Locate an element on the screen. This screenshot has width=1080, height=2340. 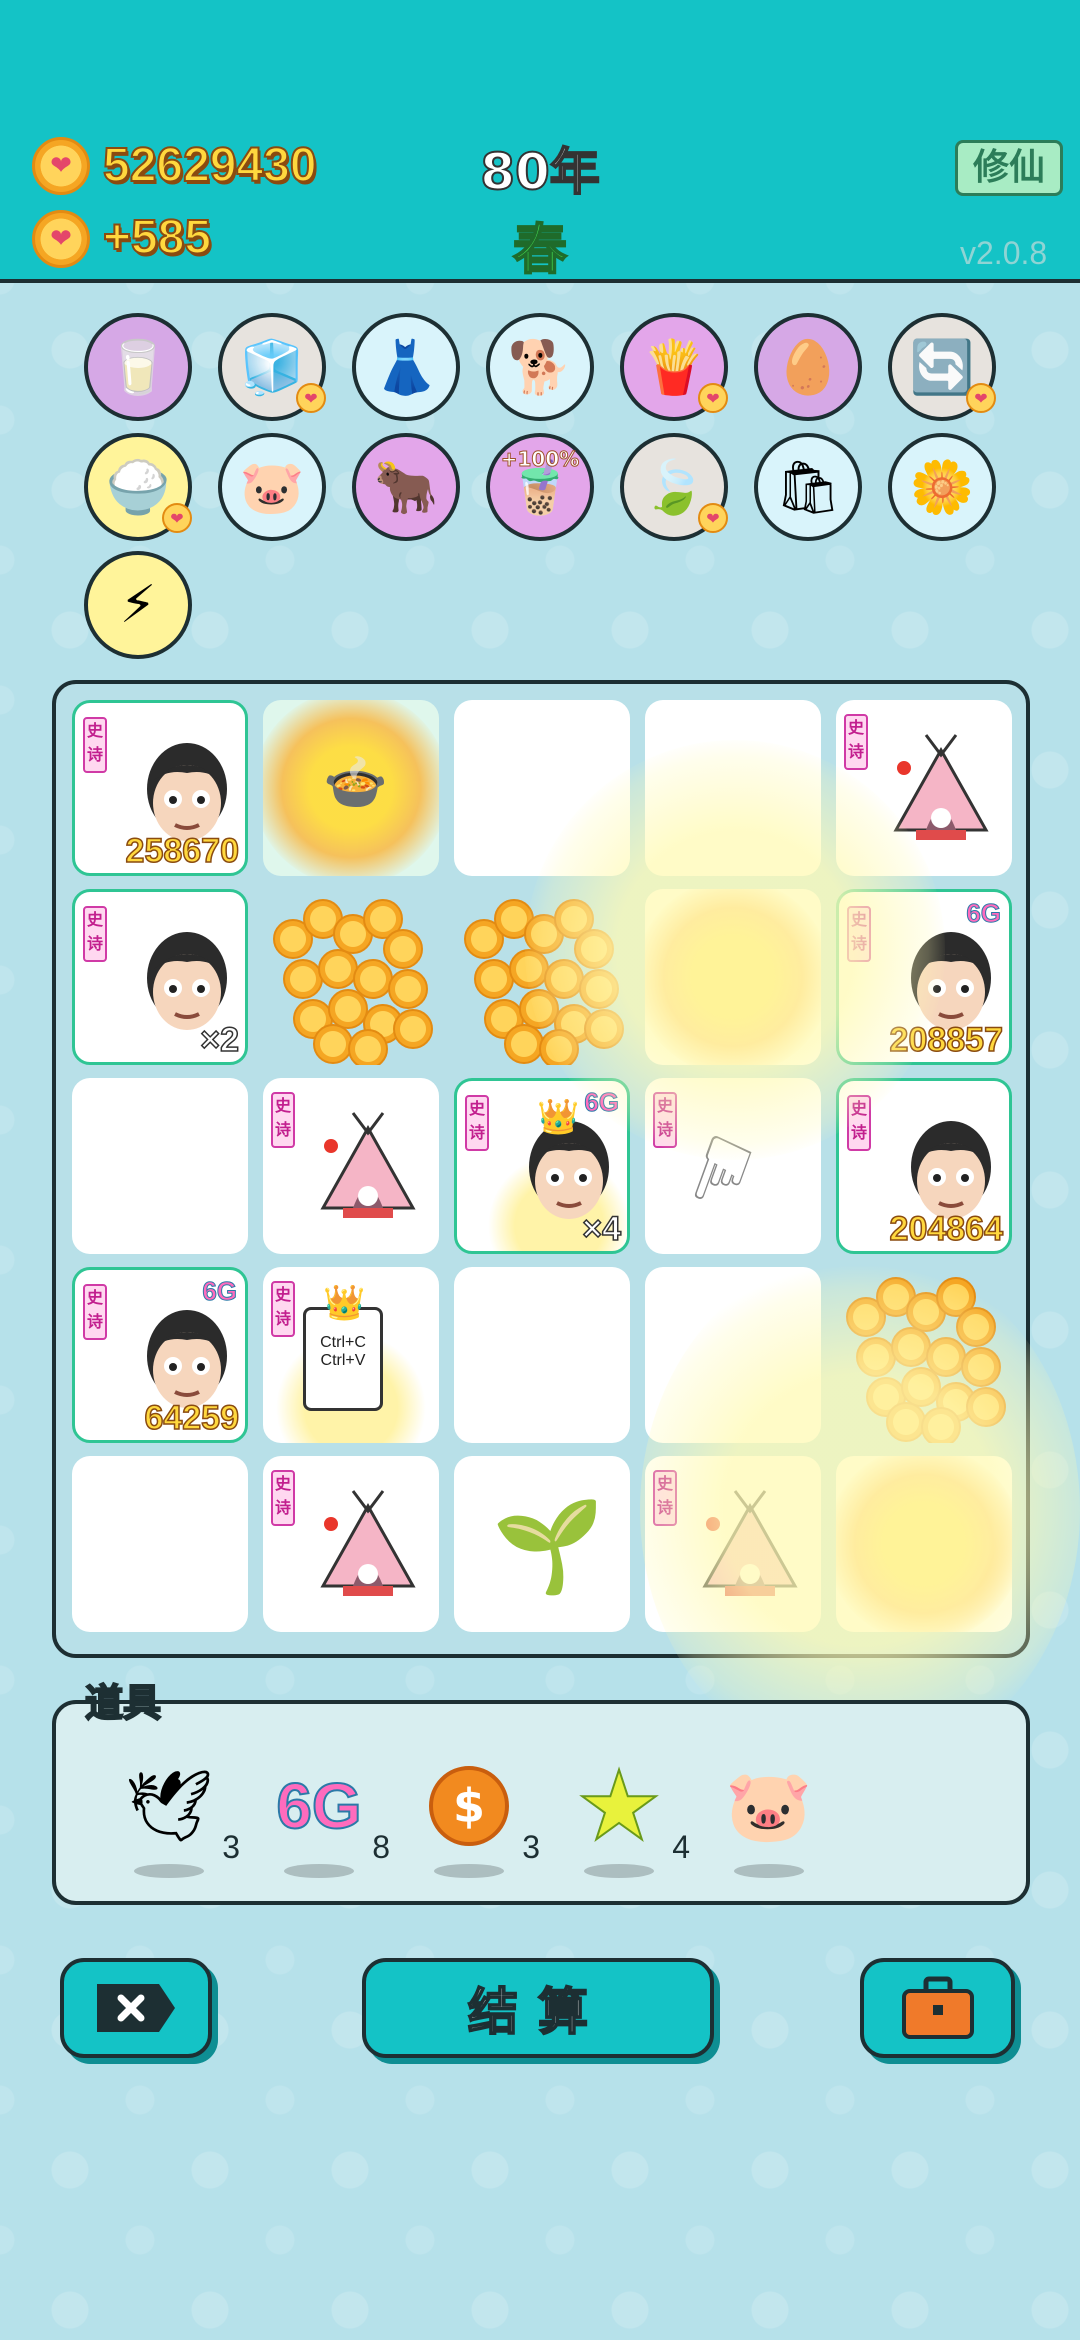
board-cell: 史诗 ×2 is located at coordinates (160, 977).